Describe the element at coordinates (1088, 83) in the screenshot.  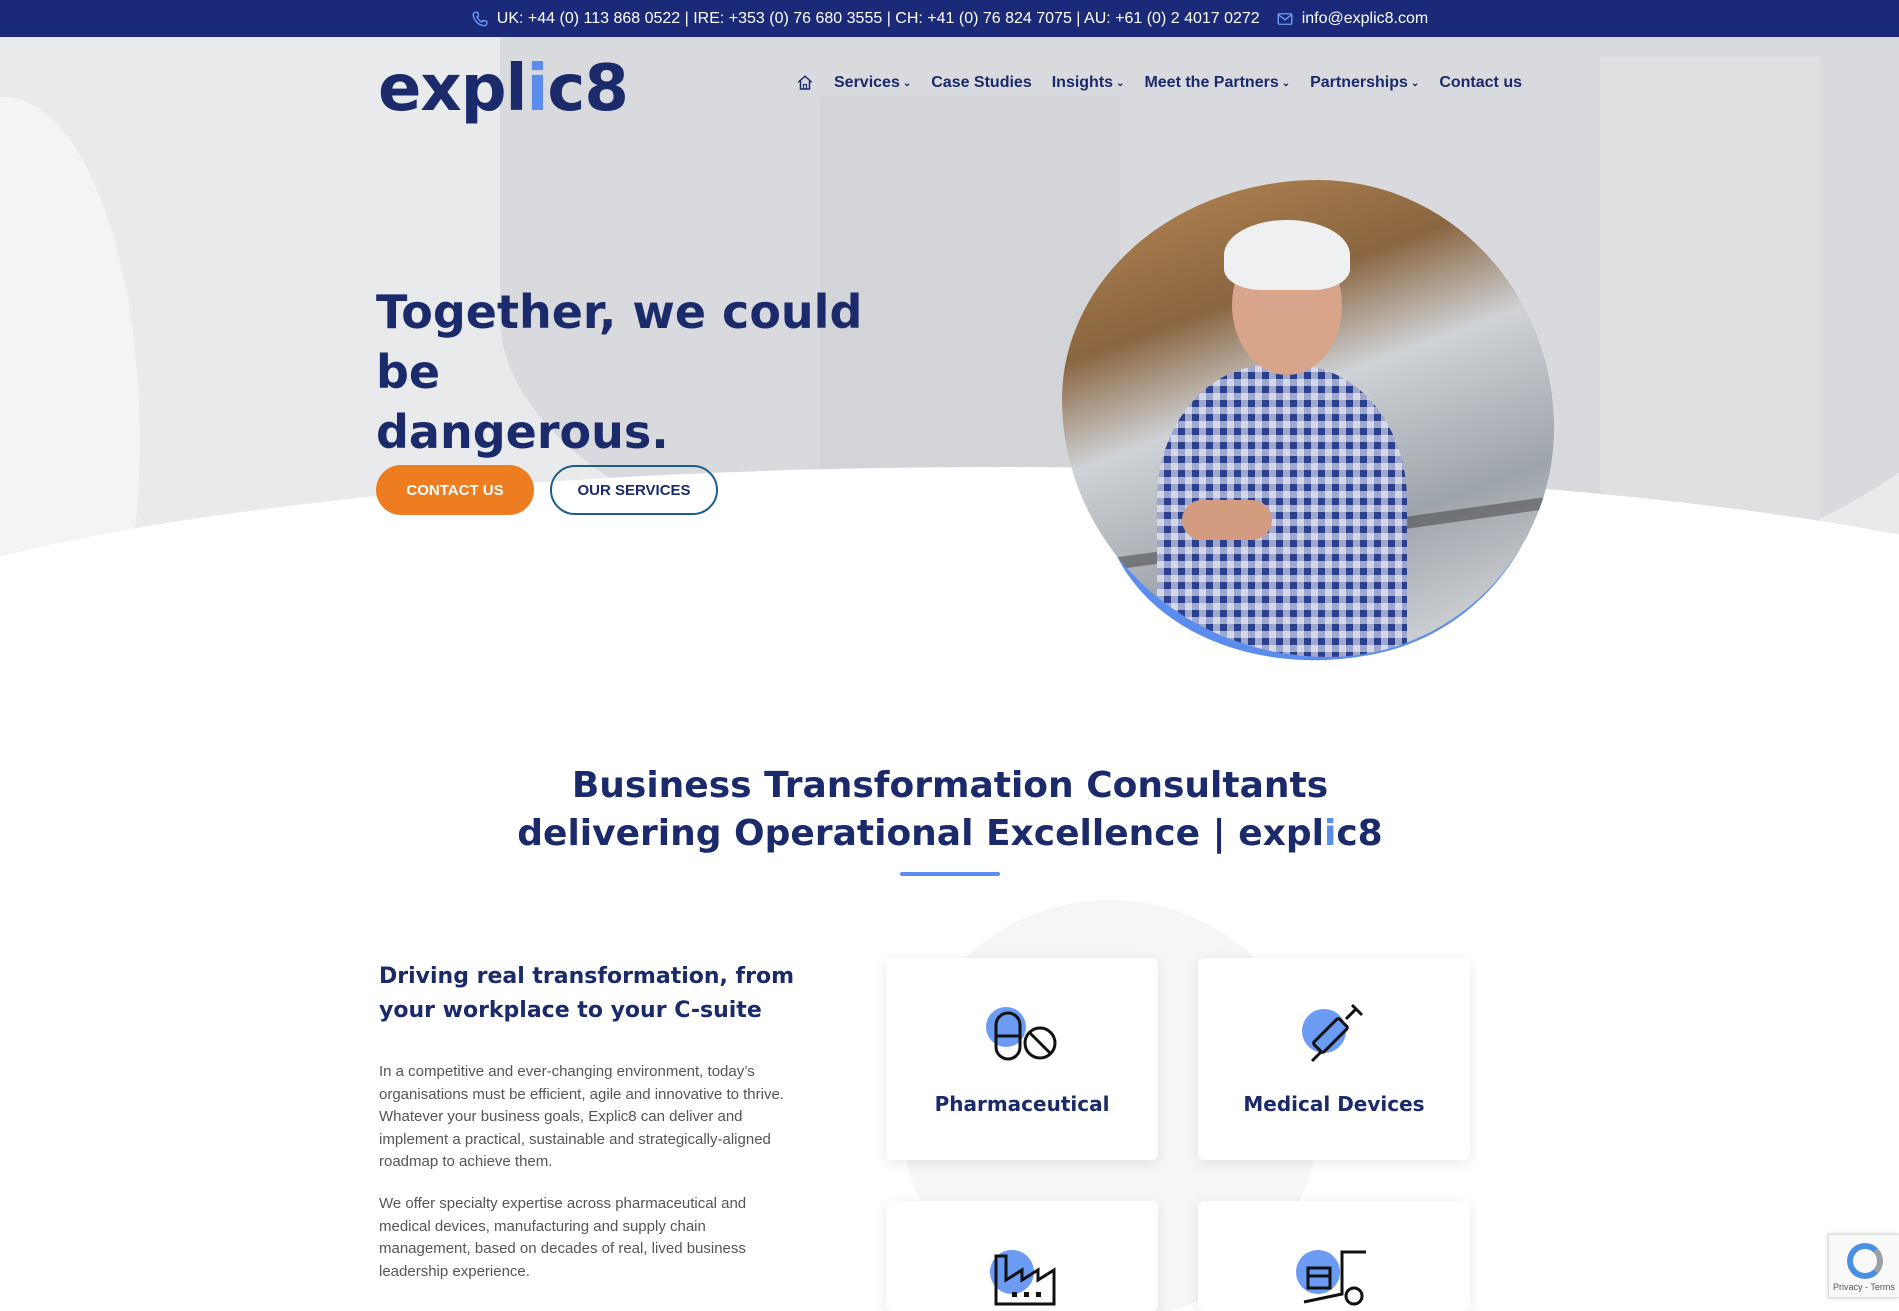
I see `nav-item-insights: Insights ⌄` at that location.